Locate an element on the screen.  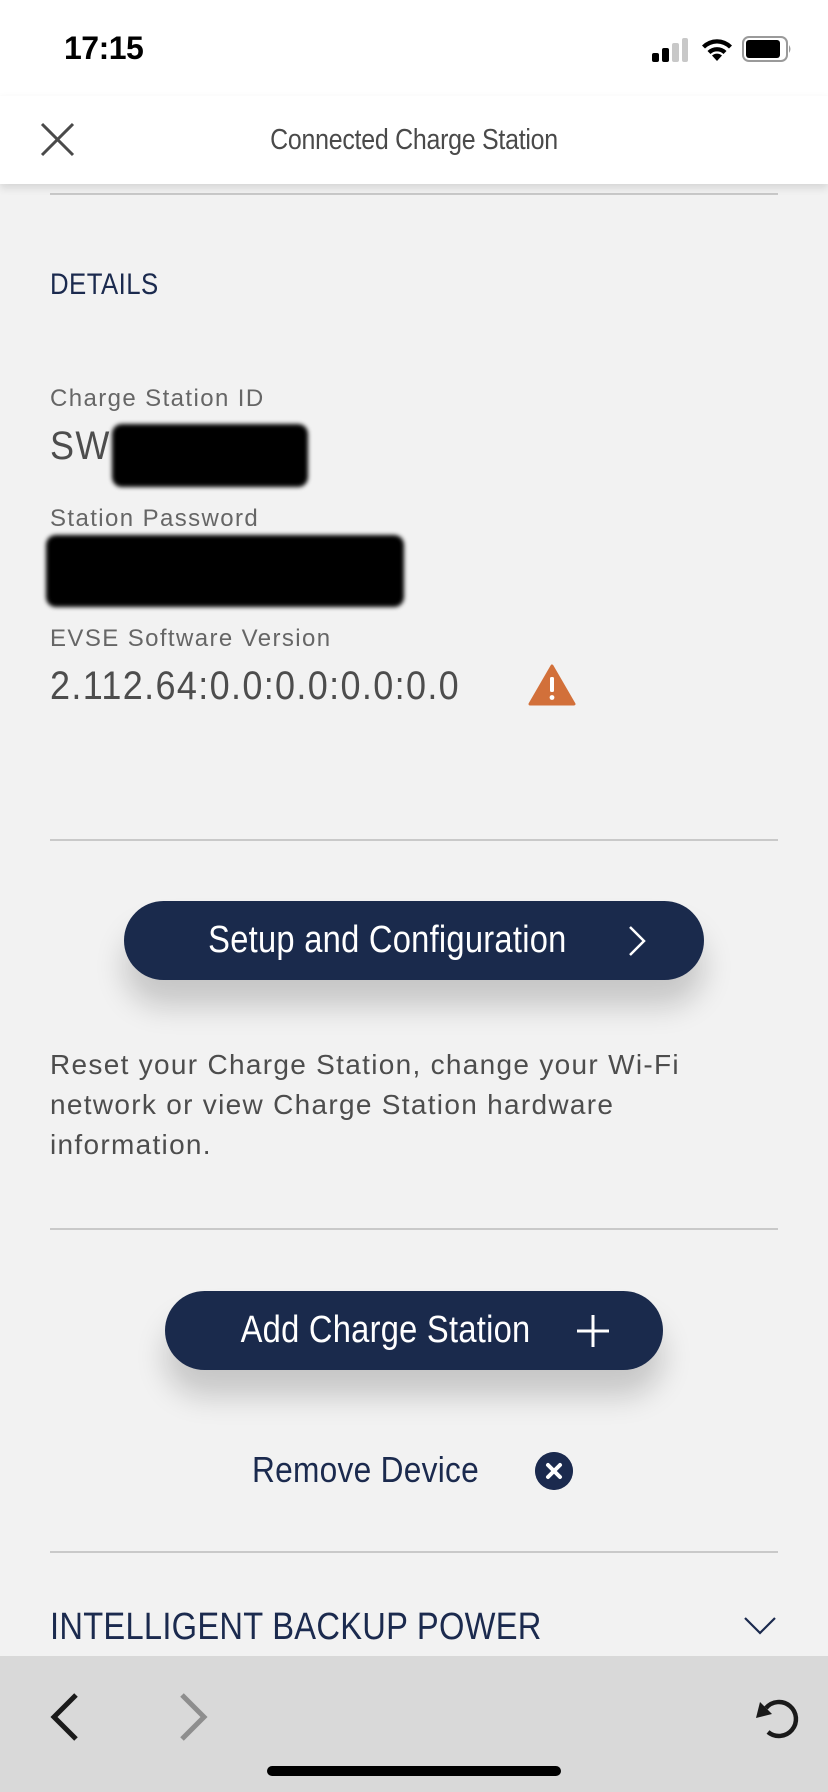
setup-and-configuration-label: Setup and Configuration is located at coordinates (387, 940).